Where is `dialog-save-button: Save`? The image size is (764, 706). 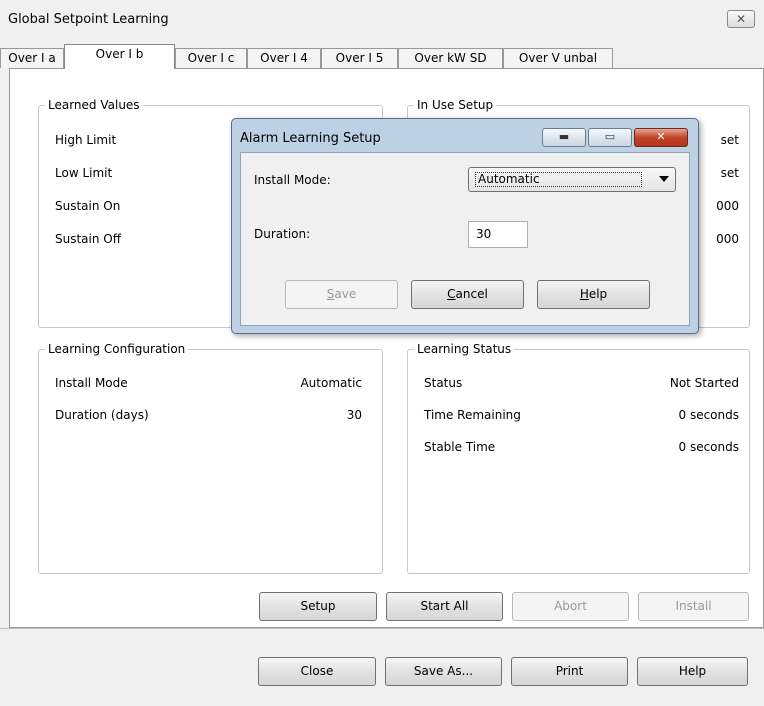
dialog-save-button: Save is located at coordinates (341, 294).